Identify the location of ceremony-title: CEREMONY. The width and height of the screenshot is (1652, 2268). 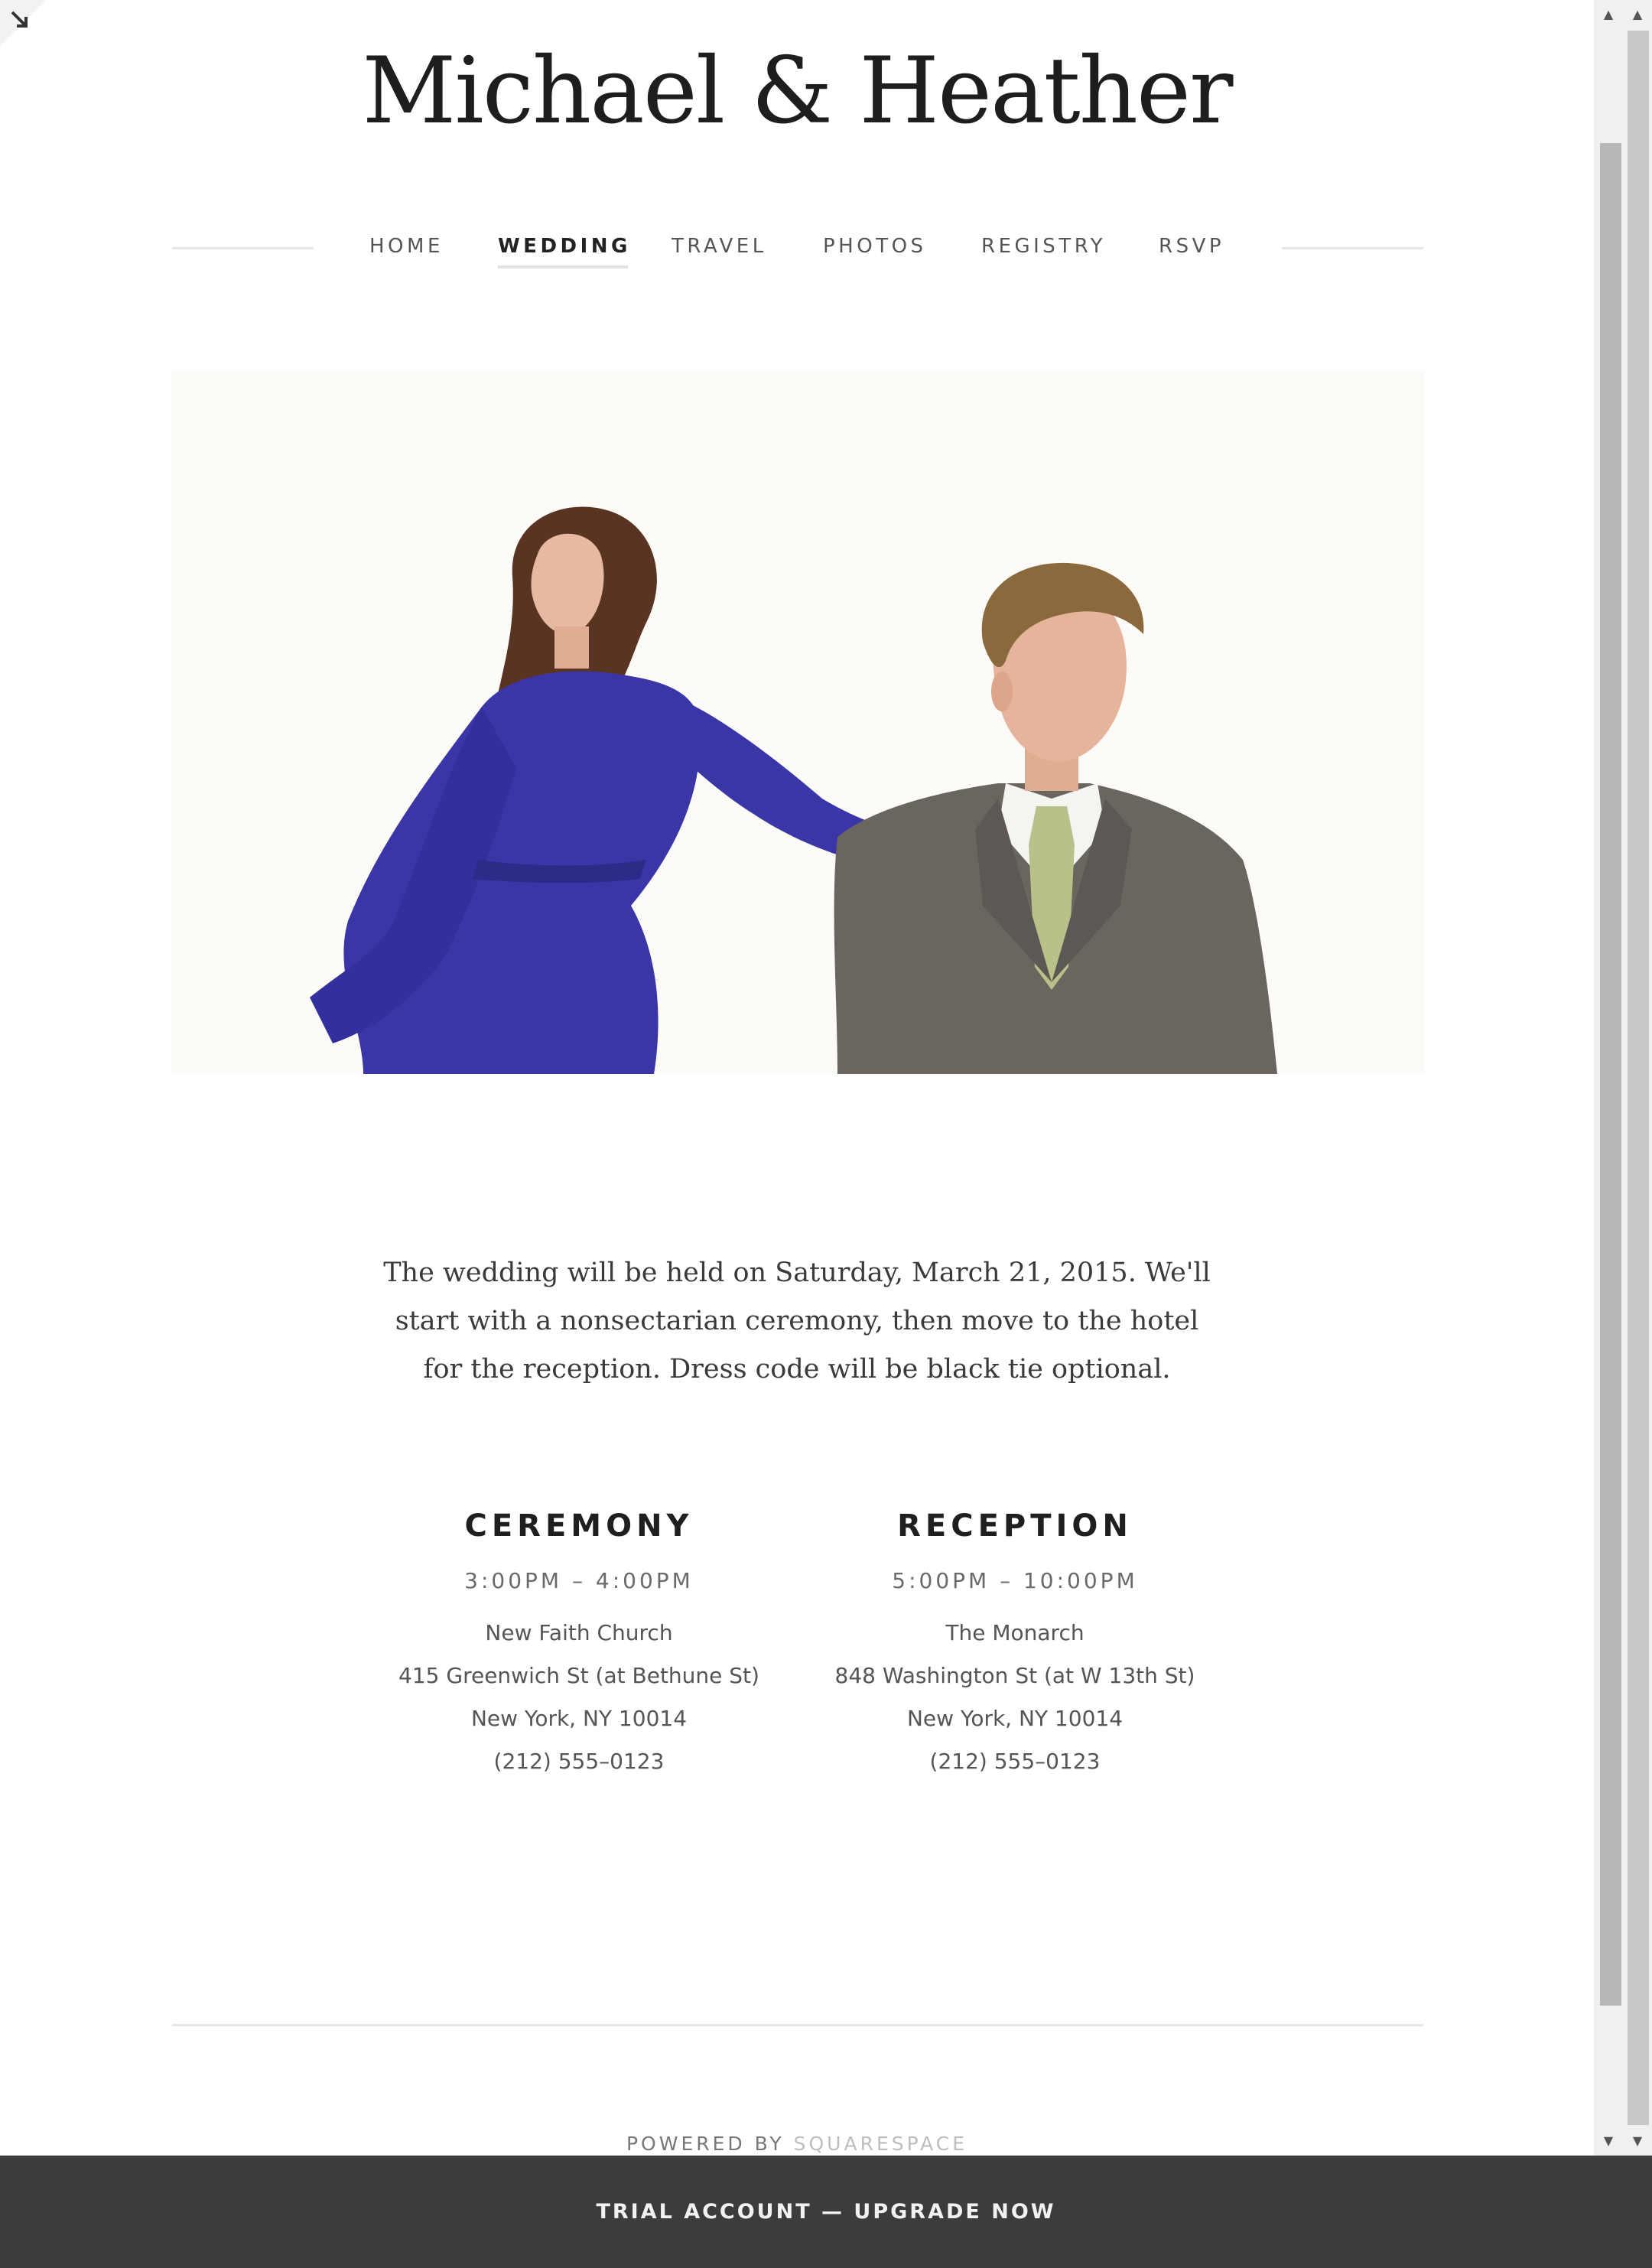
(579, 1526).